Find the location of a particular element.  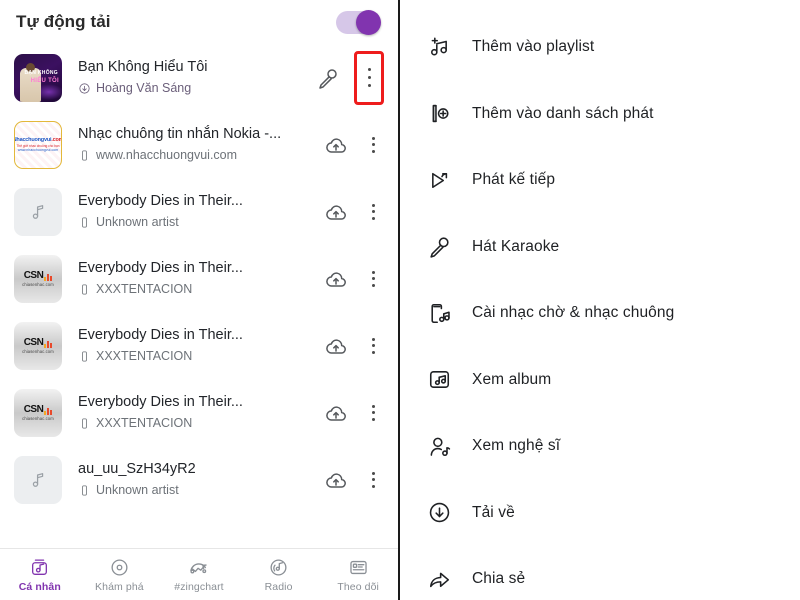

toggle-knob is located at coordinates (368, 22).